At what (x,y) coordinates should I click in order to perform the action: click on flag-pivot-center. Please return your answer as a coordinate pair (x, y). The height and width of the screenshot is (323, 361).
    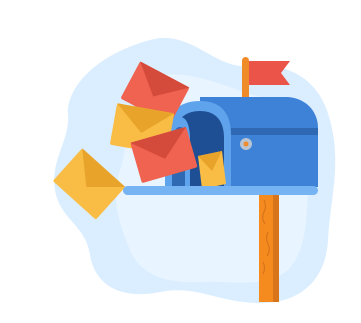
    Looking at the image, I should click on (246, 144).